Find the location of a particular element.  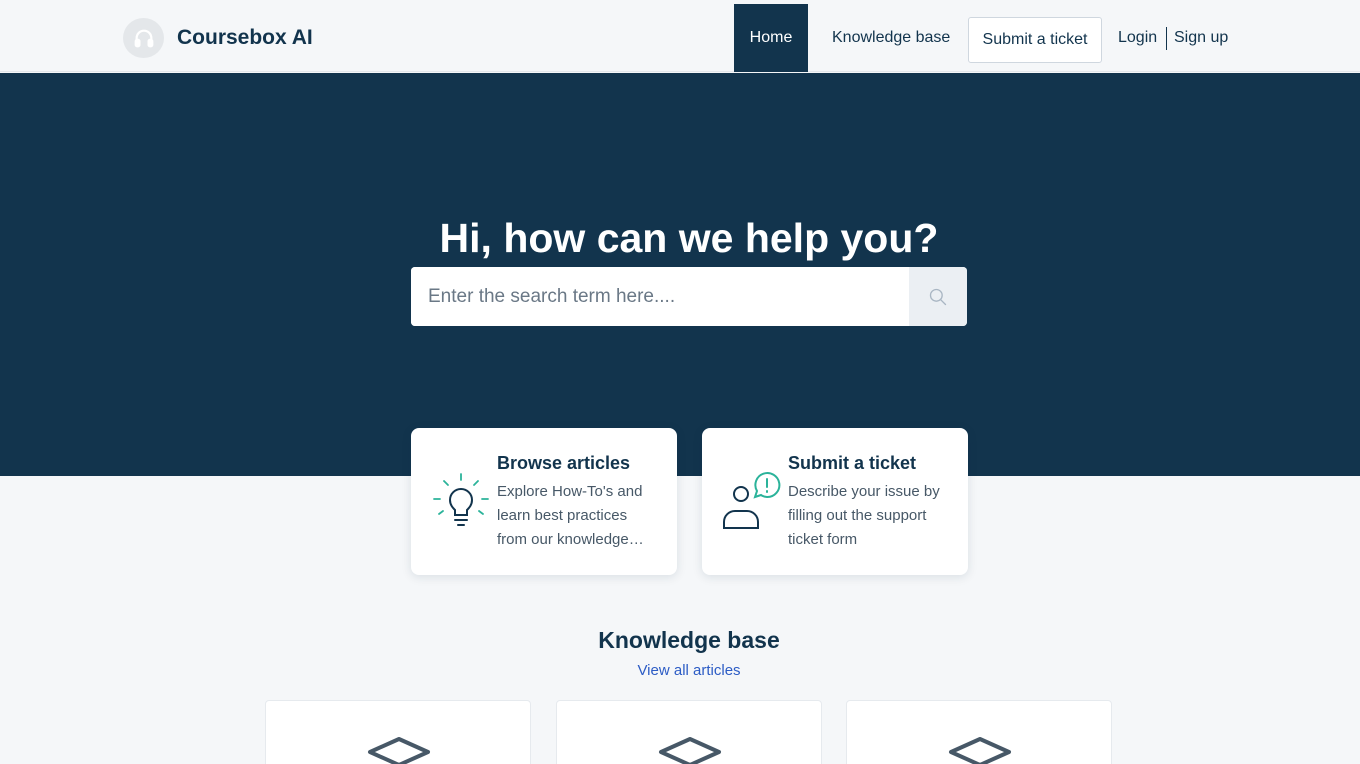

submit-ticket-title: Submit a ticket is located at coordinates (852, 463).